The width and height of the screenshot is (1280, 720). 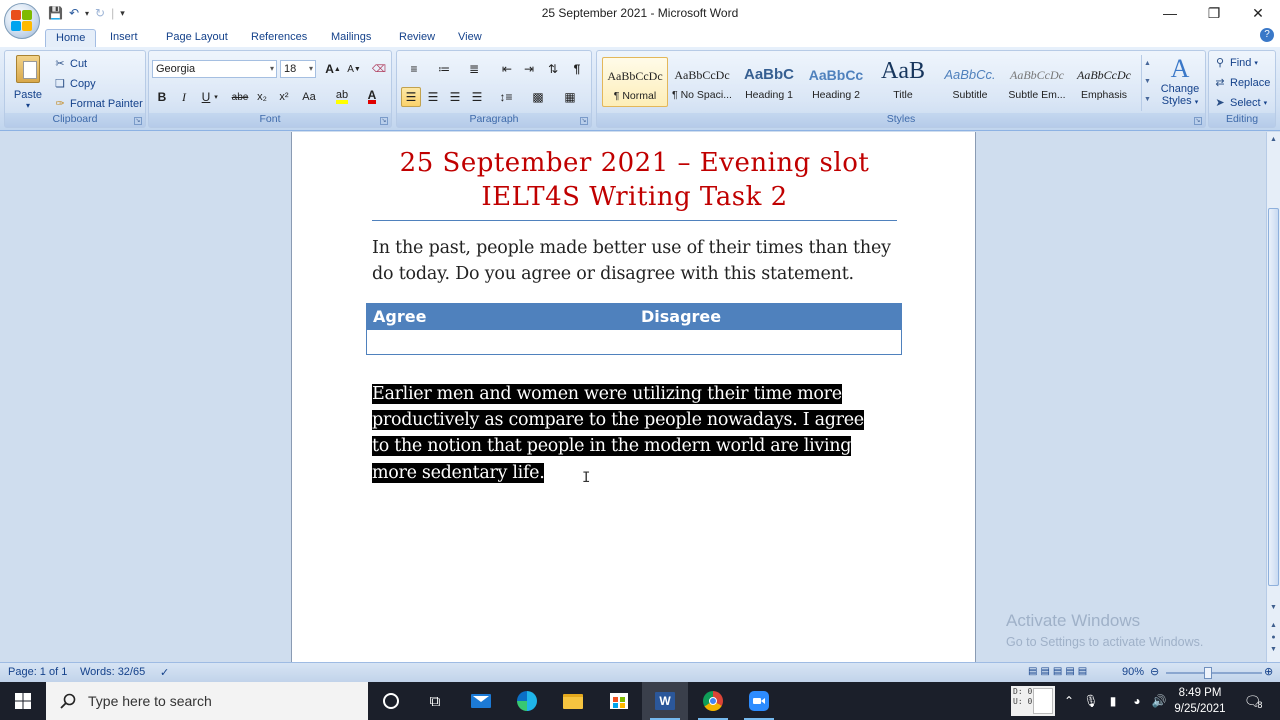 What do you see at coordinates (417, 38) in the screenshot?
I see `tab-review: Review` at bounding box center [417, 38].